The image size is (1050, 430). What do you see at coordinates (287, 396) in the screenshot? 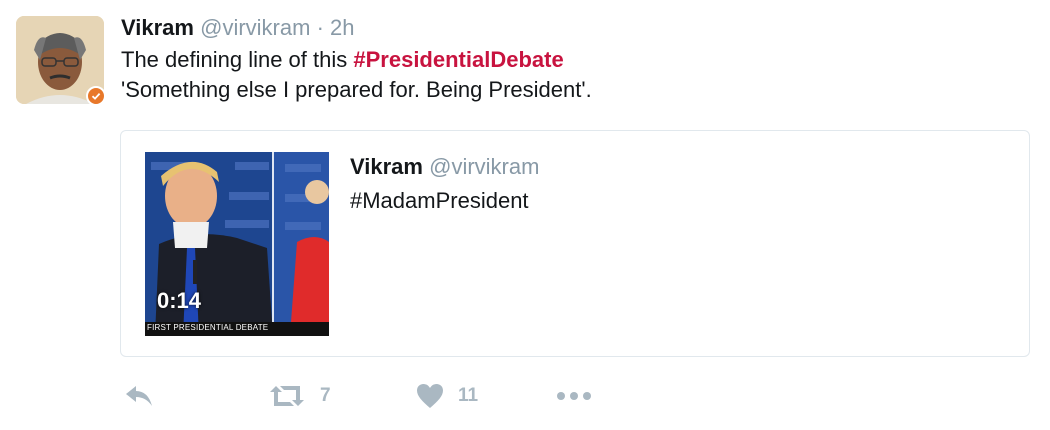
I see `retweet-icon` at bounding box center [287, 396].